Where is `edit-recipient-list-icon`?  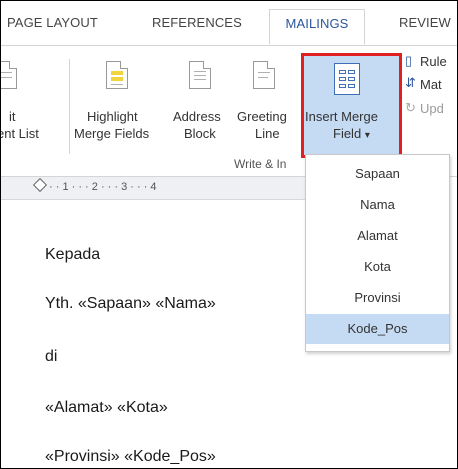
edit-recipient-list-icon is located at coordinates (9, 75).